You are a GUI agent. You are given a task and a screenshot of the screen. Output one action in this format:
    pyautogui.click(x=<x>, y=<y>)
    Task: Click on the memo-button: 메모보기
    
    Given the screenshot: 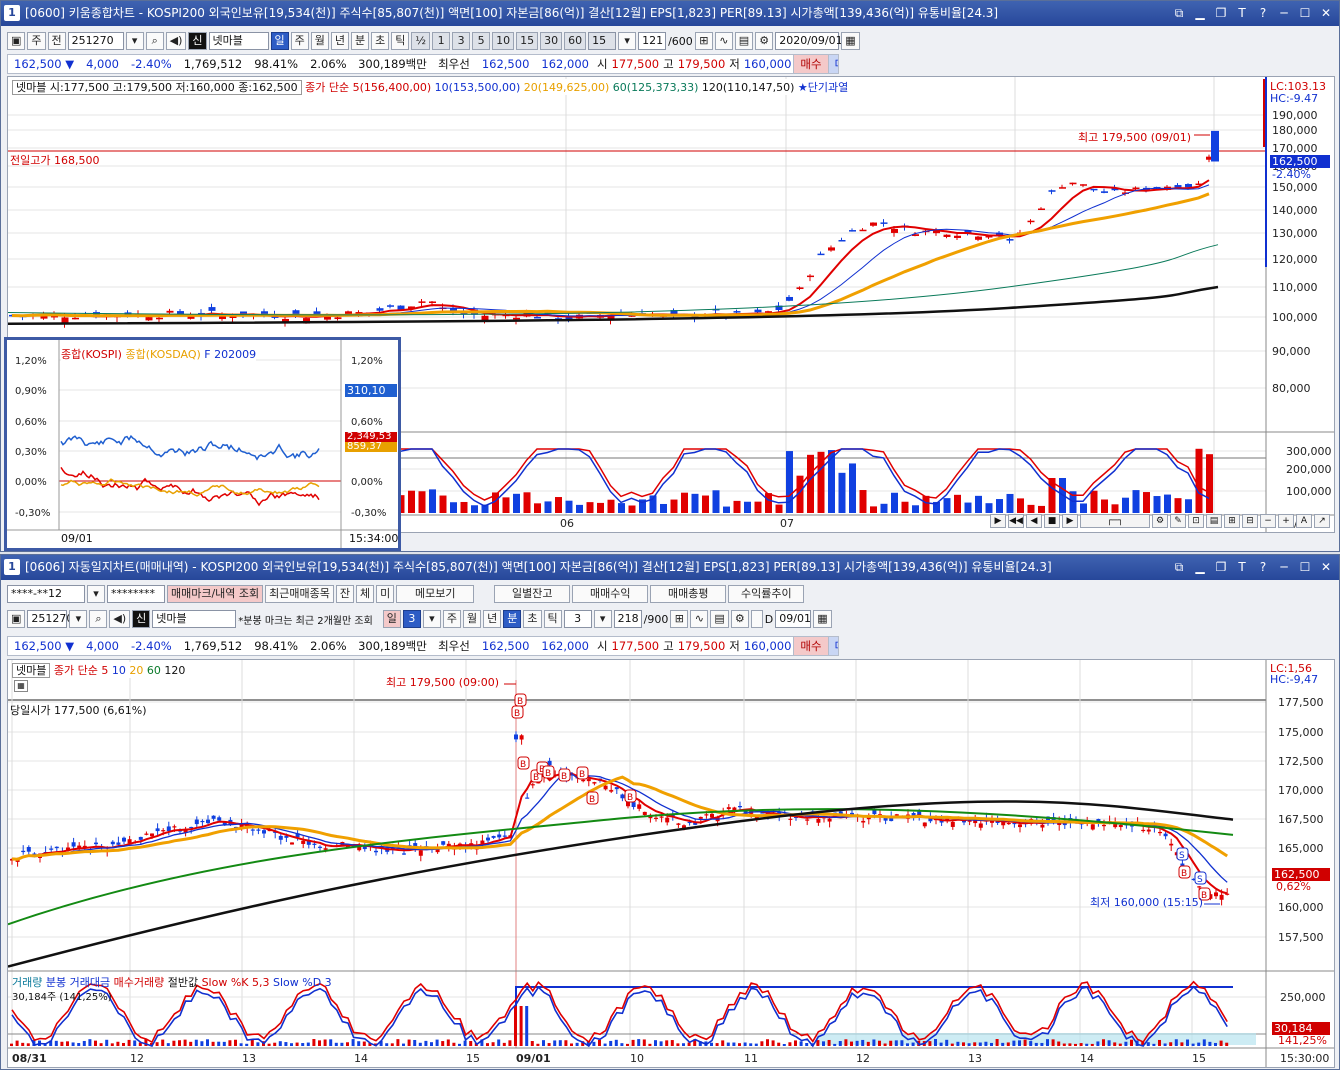 What is the action you would take?
    pyautogui.click(x=435, y=594)
    